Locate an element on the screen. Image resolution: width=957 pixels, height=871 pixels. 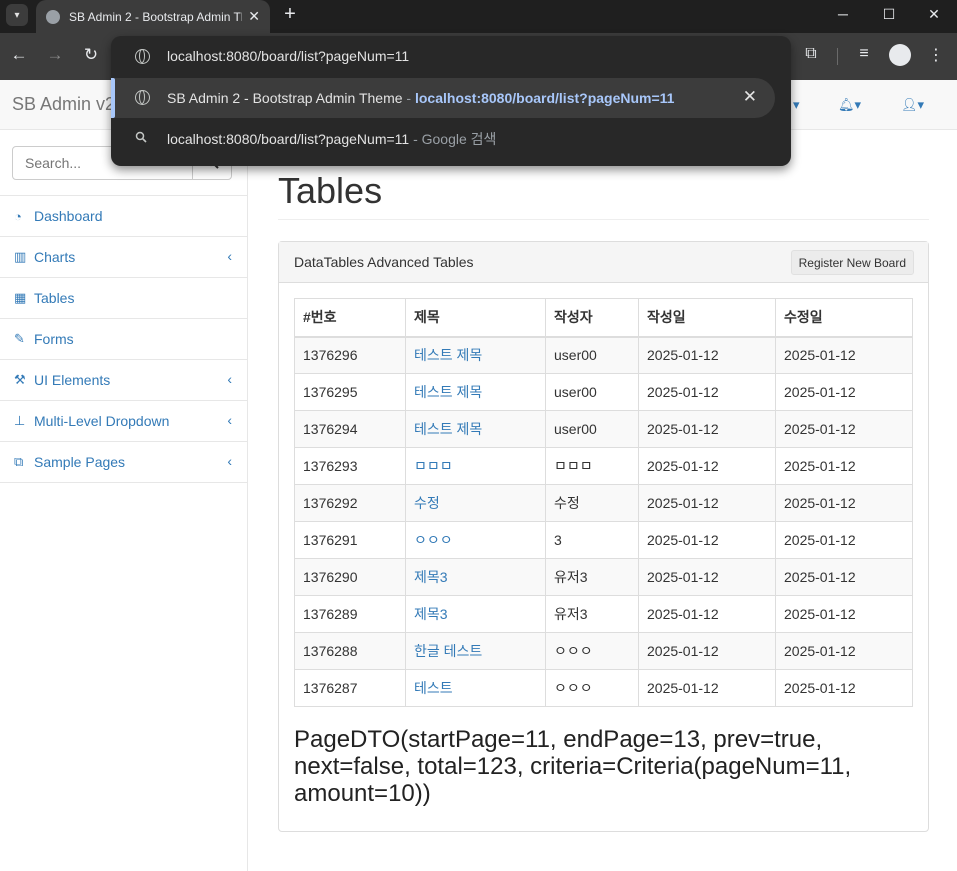
sidebar-item-label: Multi-Level Dropdown is located at coordinates (102, 421).